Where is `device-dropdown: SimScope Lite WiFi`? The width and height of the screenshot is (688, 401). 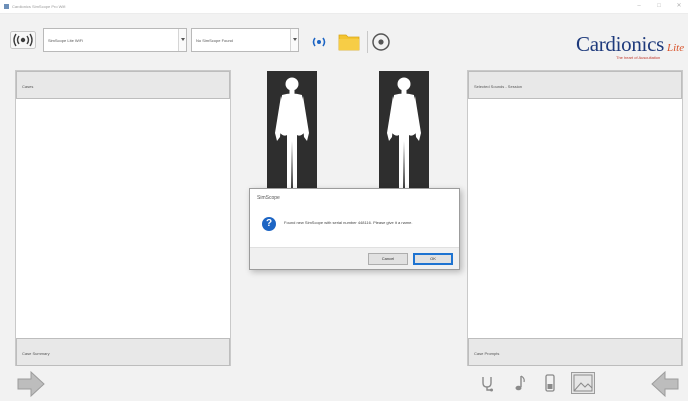
device-dropdown: SimScope Lite WiFi is located at coordinates (115, 40).